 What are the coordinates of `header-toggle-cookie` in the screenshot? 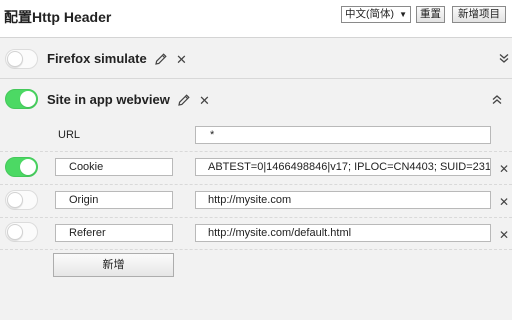 It's located at (21, 167).